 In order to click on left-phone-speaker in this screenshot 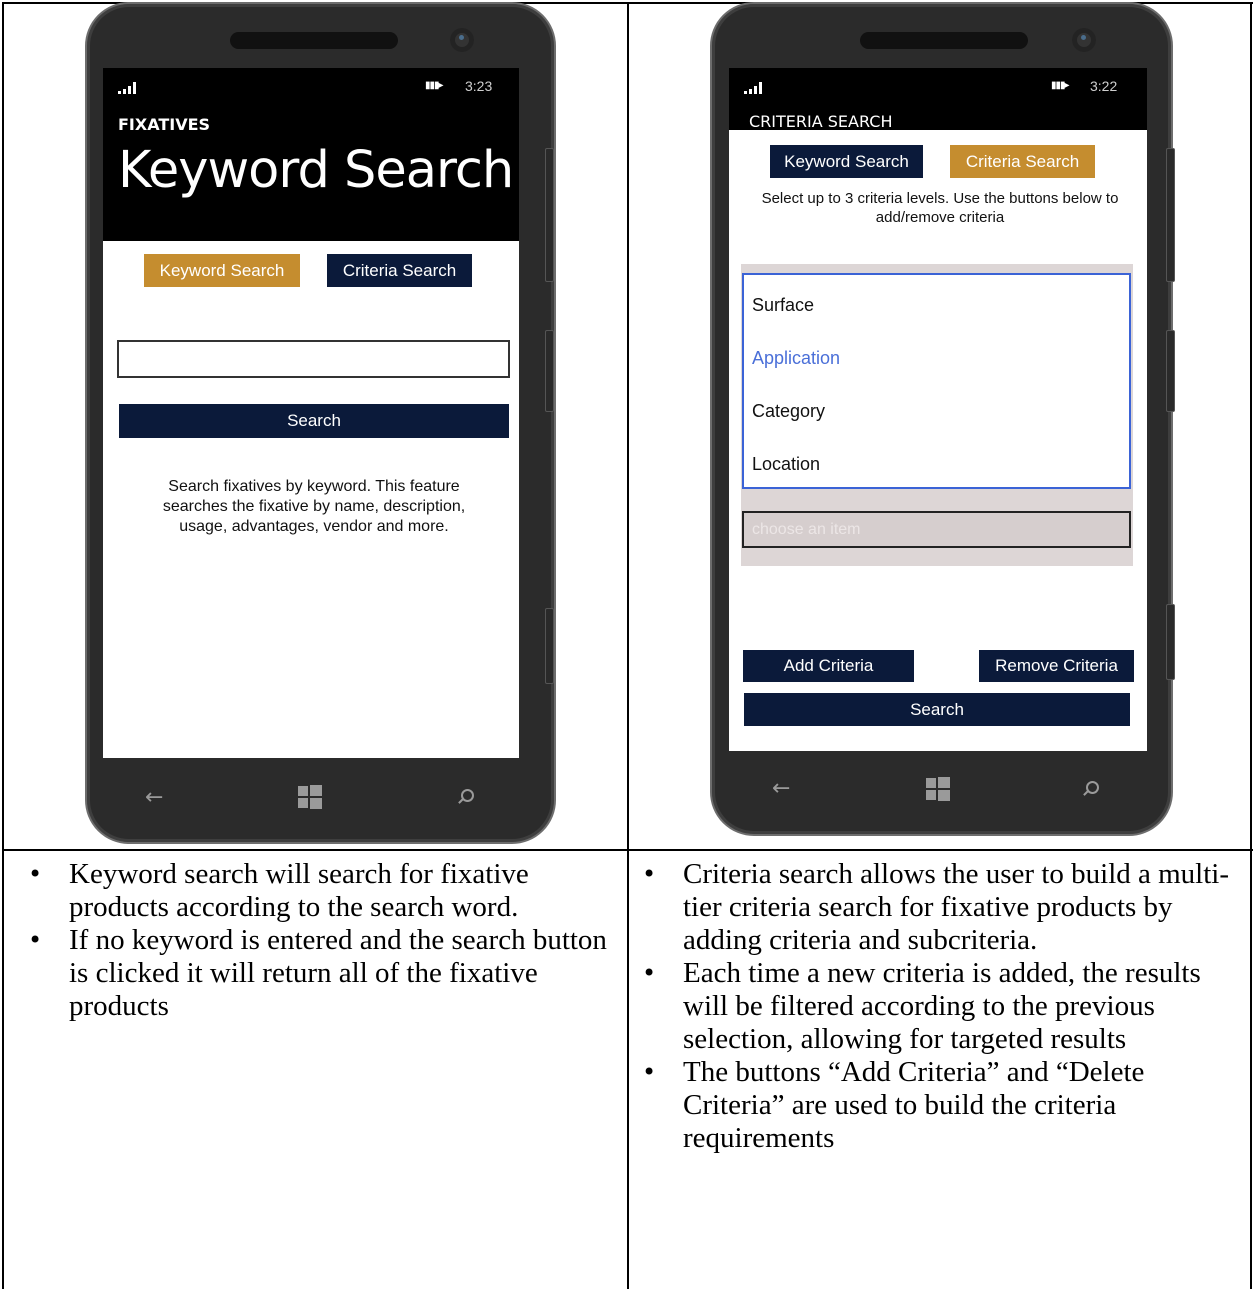, I will do `click(314, 40)`.